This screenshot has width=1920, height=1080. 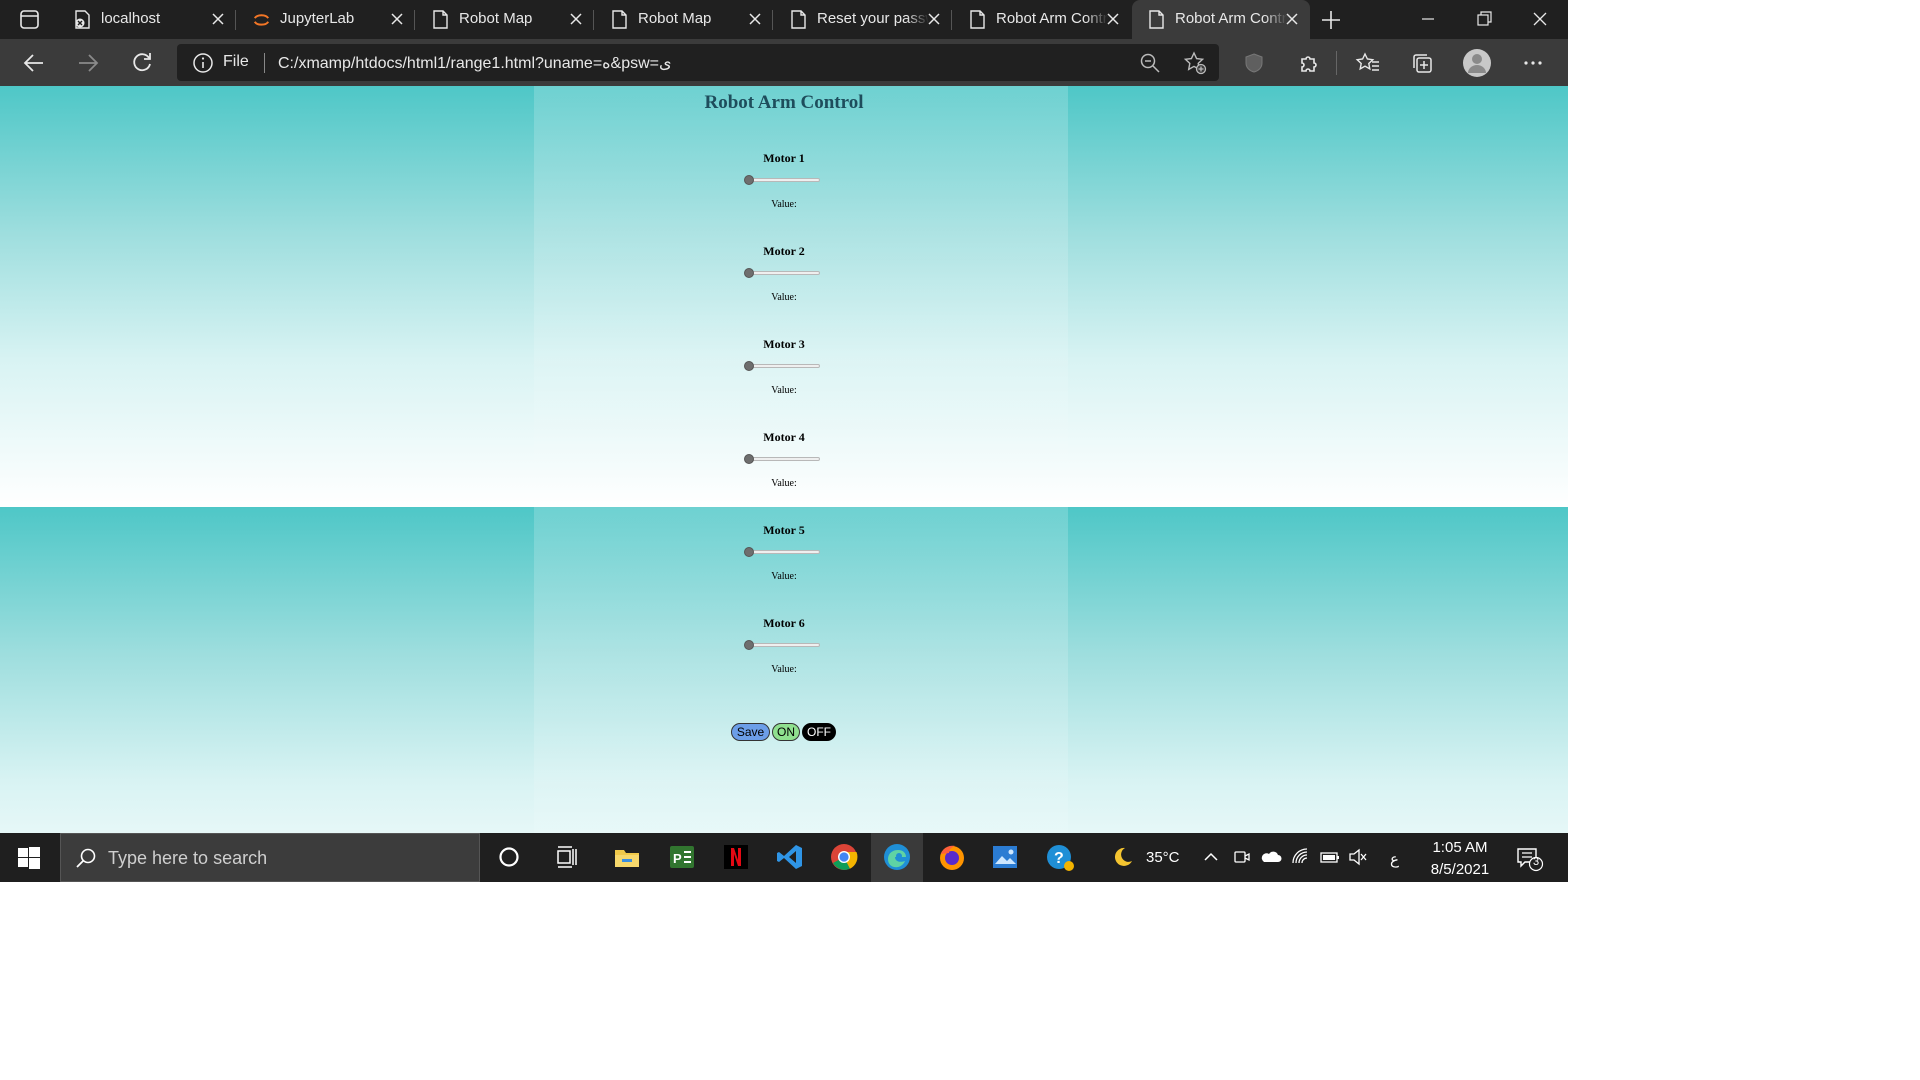 What do you see at coordinates (952, 857) in the screenshot?
I see `firefox-icon` at bounding box center [952, 857].